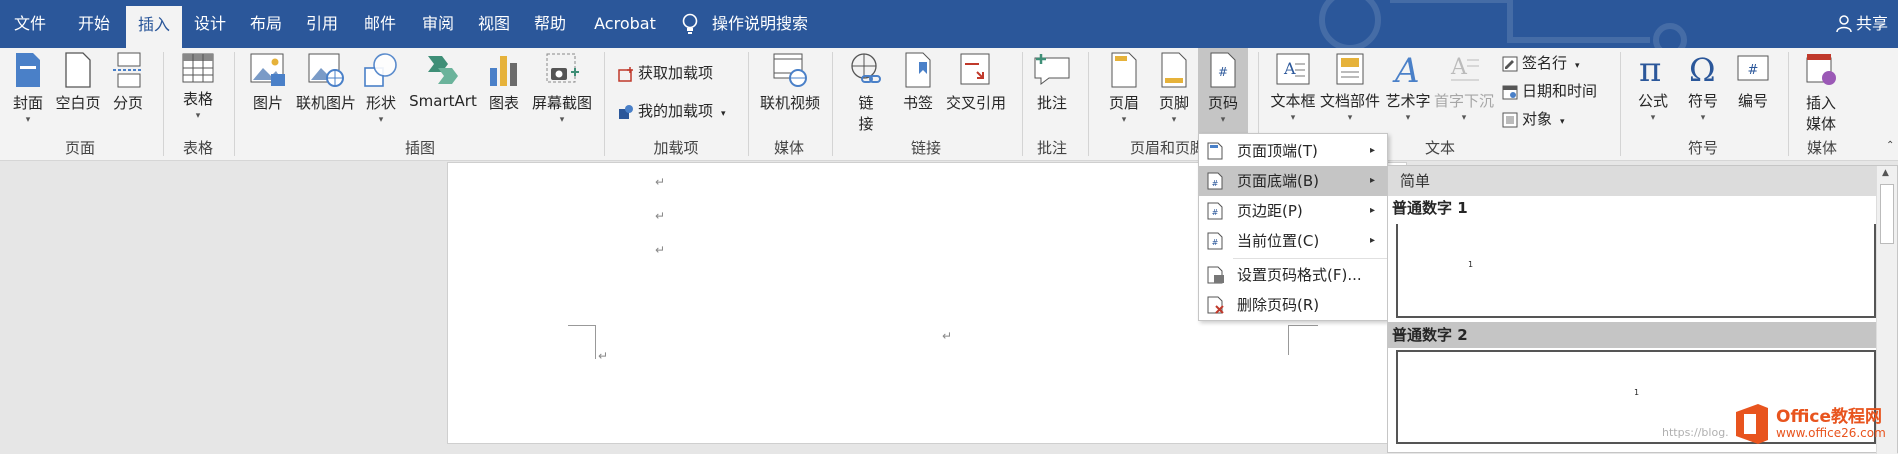 The height and width of the screenshot is (454, 1898). I want to click on tab-acrobat: Acrobat, so click(625, 24).